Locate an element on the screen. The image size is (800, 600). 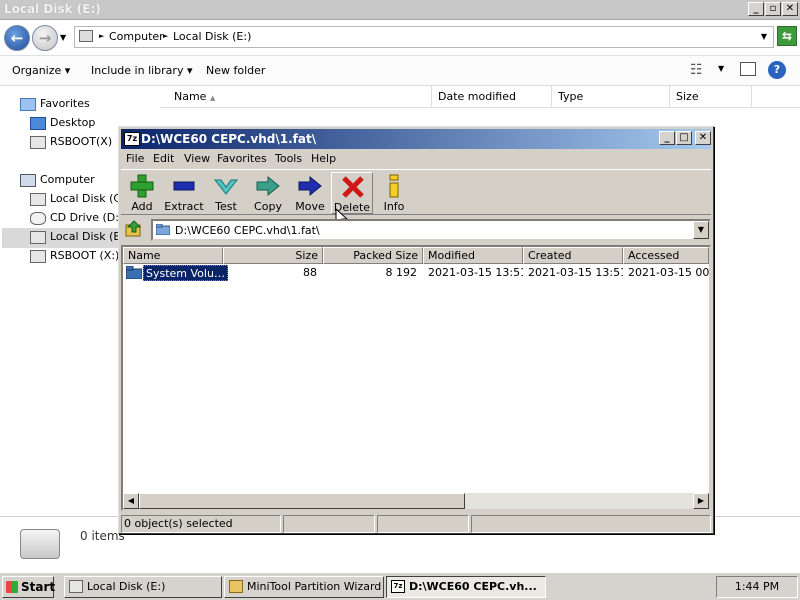
forward-button: → is located at coordinates (45, 38).